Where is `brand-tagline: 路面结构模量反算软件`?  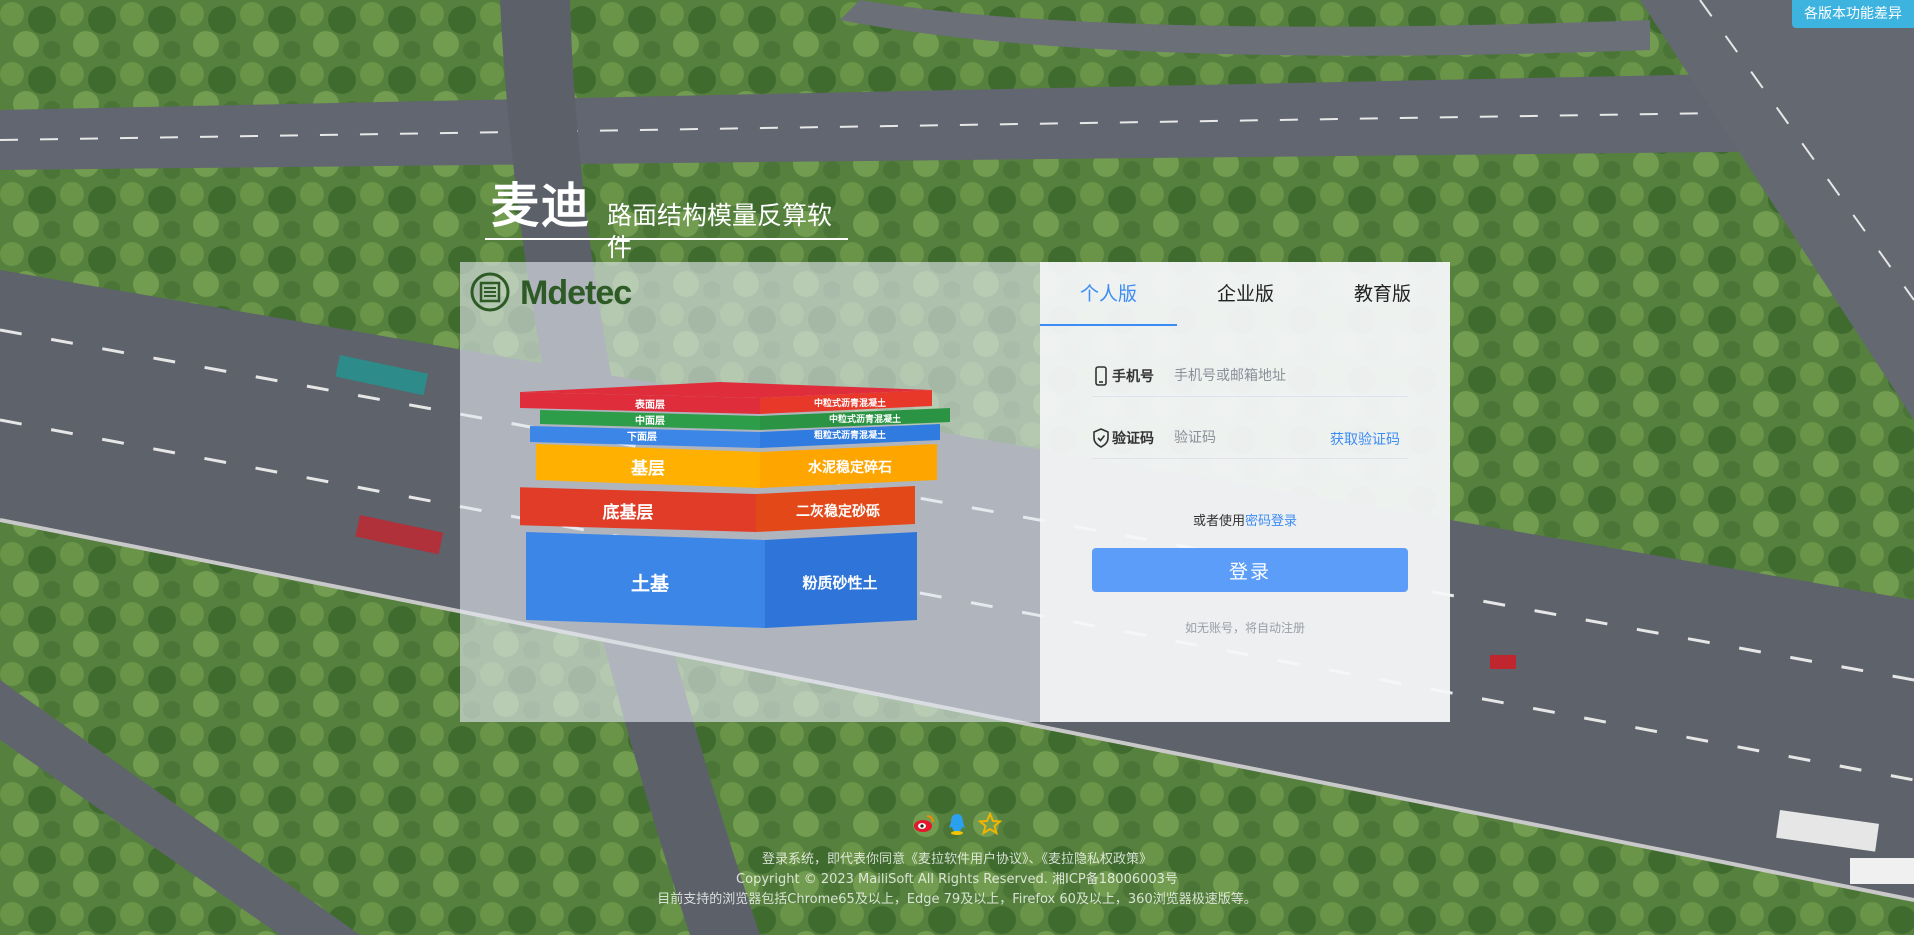
brand-tagline: 路面结构模量反算软件 is located at coordinates (720, 231).